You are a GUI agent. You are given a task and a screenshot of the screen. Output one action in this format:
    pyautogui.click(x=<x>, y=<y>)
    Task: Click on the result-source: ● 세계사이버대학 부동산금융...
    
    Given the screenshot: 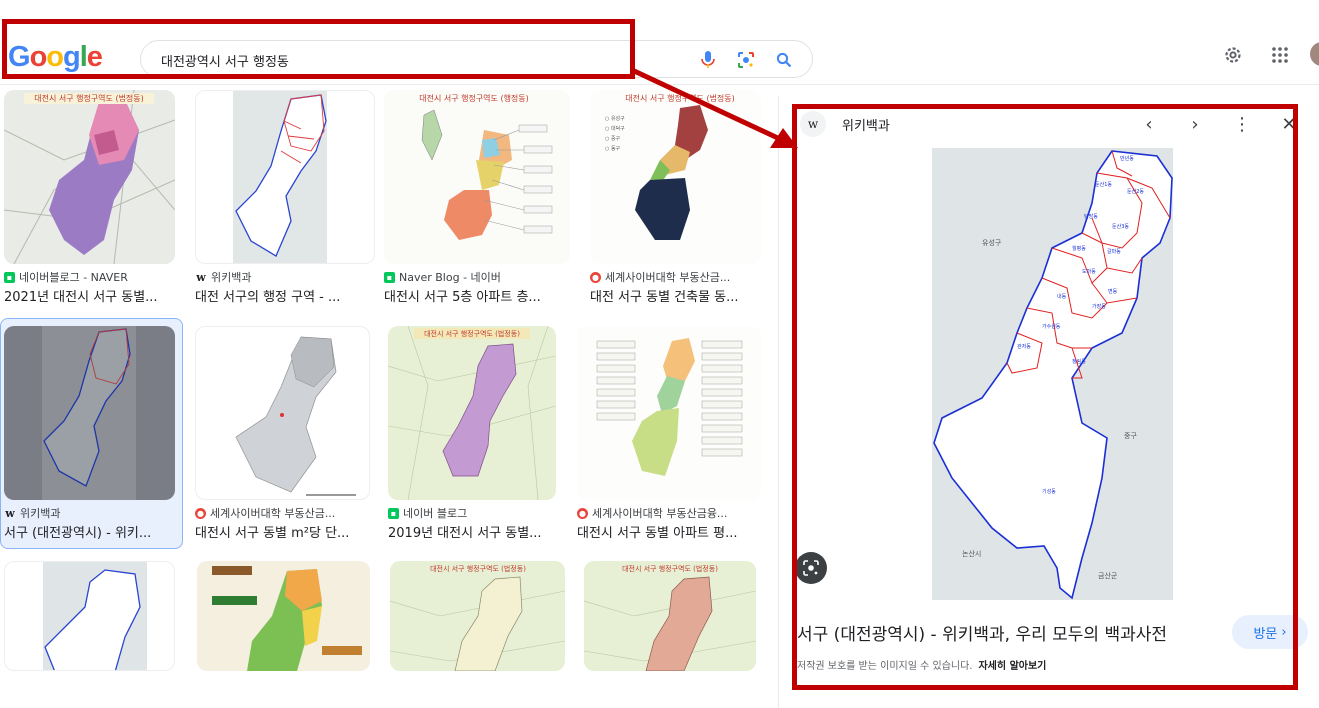 What is the action you would take?
    pyautogui.click(x=652, y=513)
    